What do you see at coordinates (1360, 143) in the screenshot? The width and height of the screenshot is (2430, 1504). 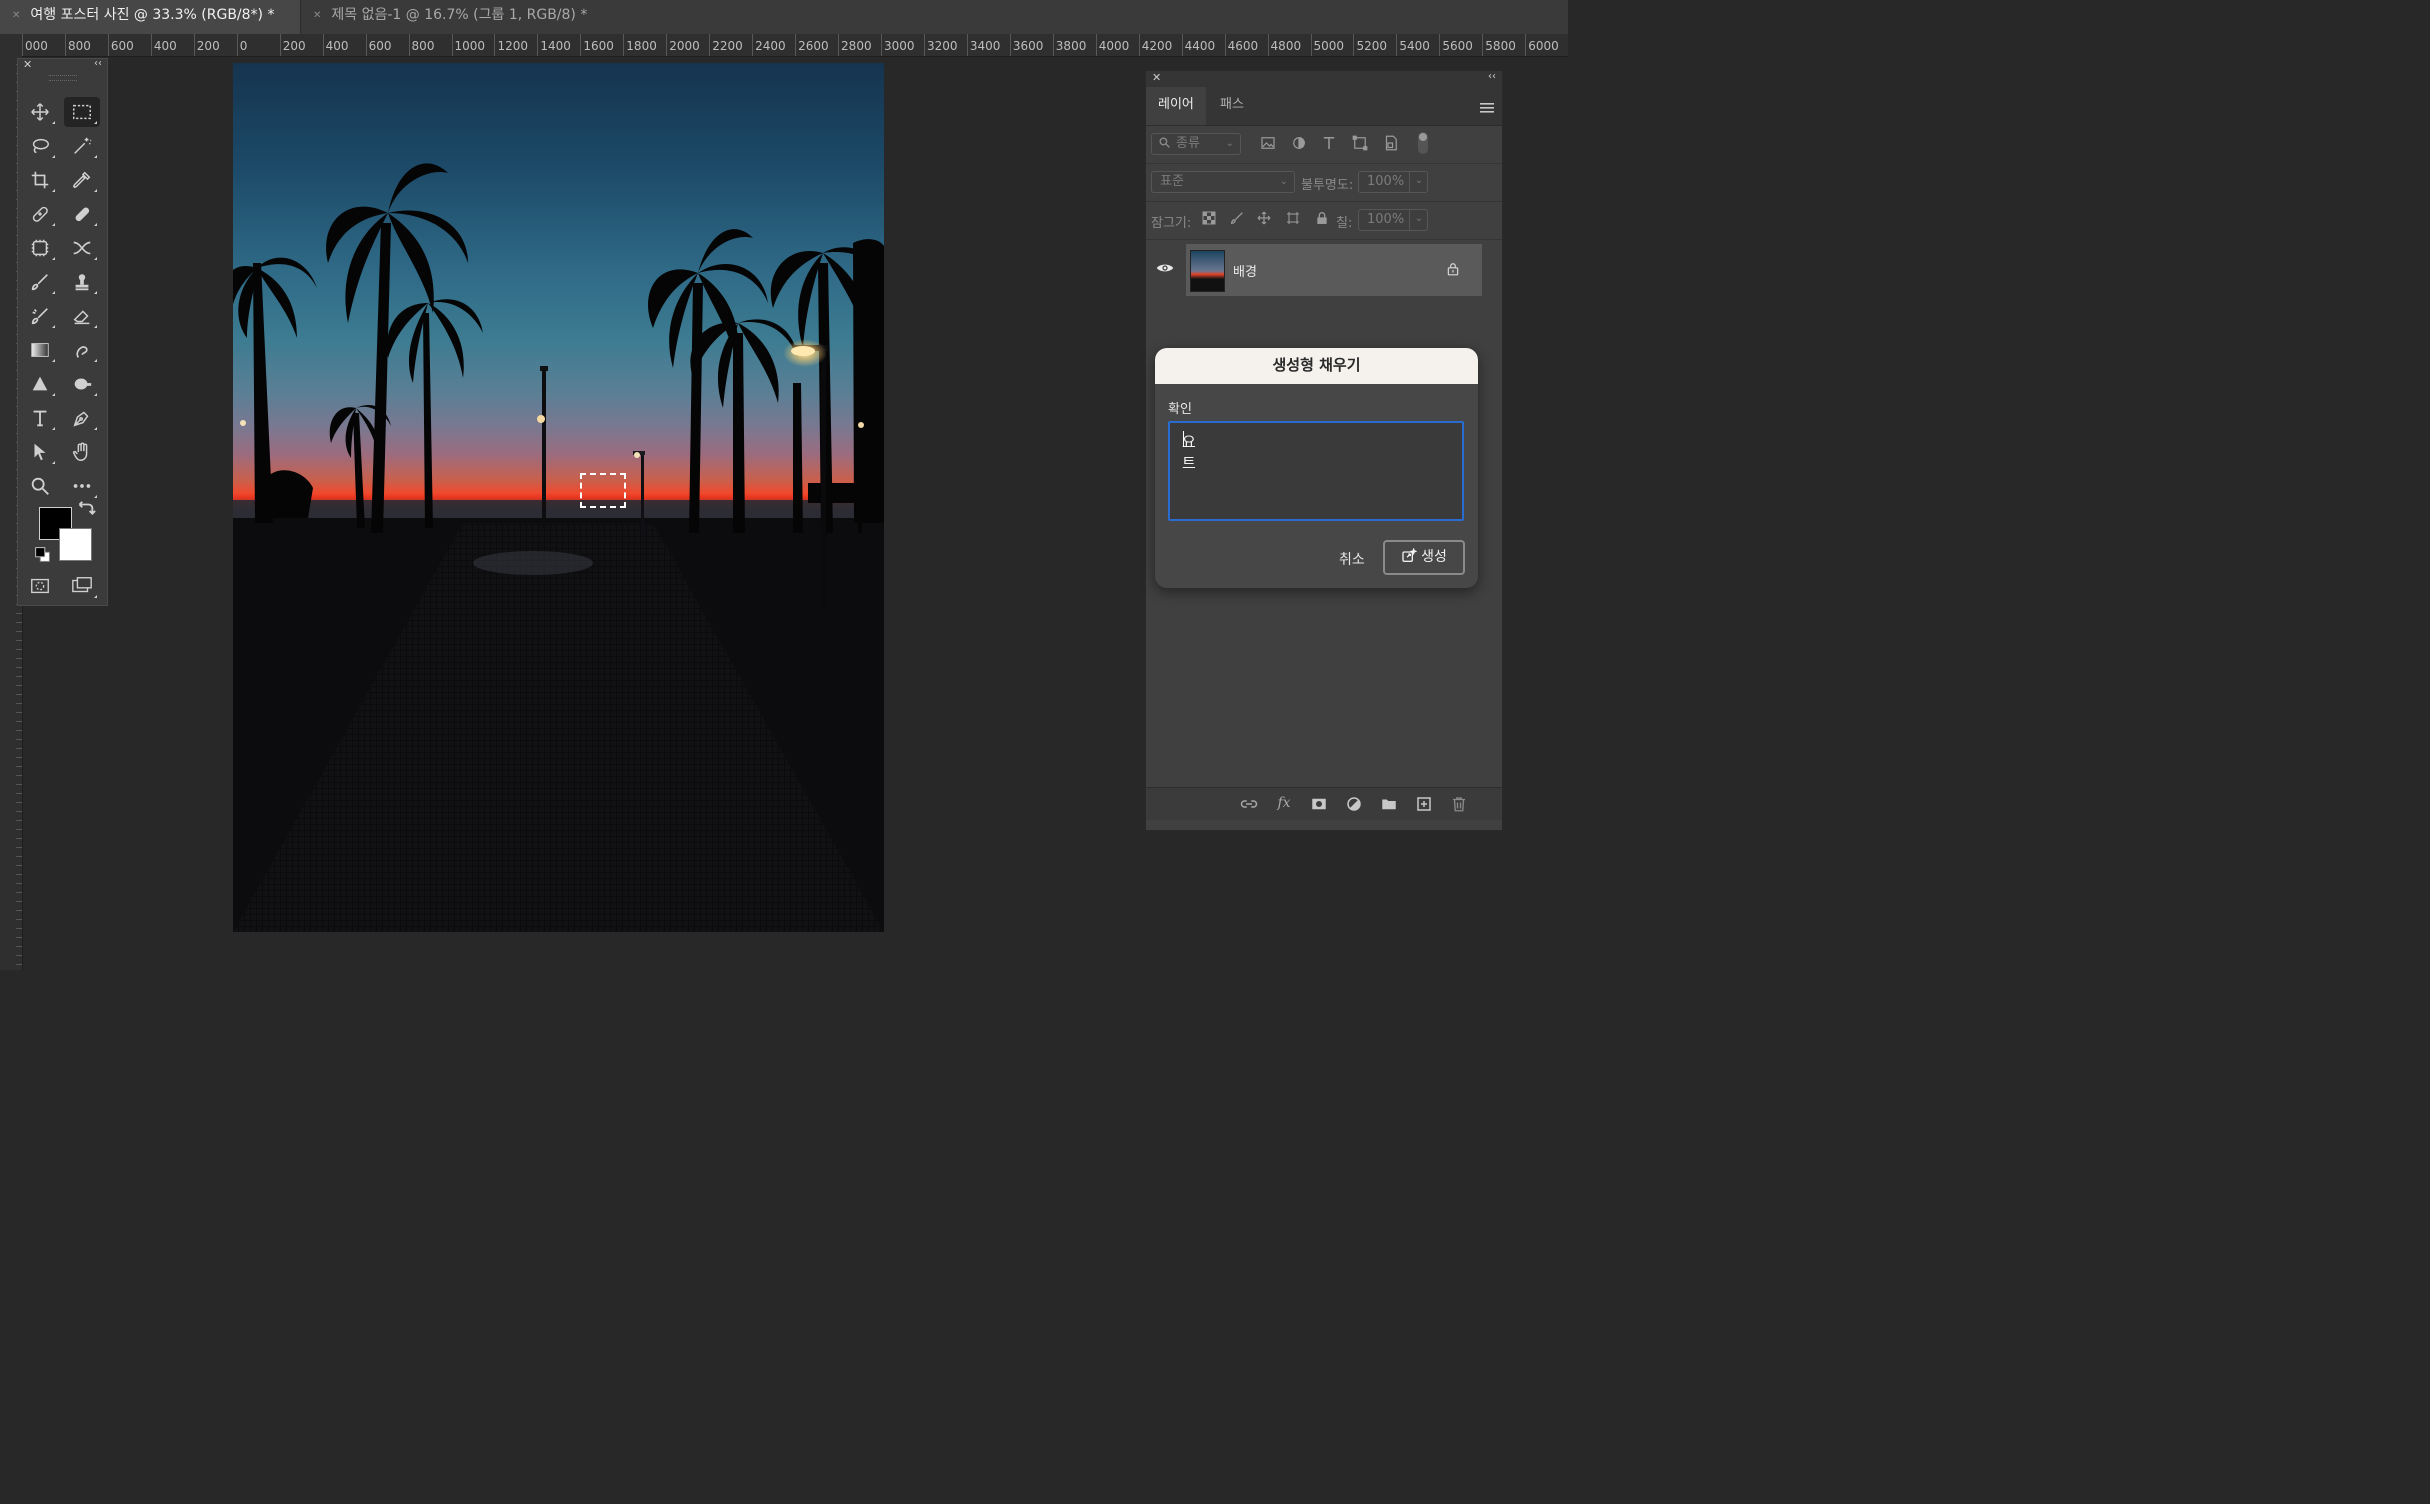 I see `shape-layer-filter-icon` at bounding box center [1360, 143].